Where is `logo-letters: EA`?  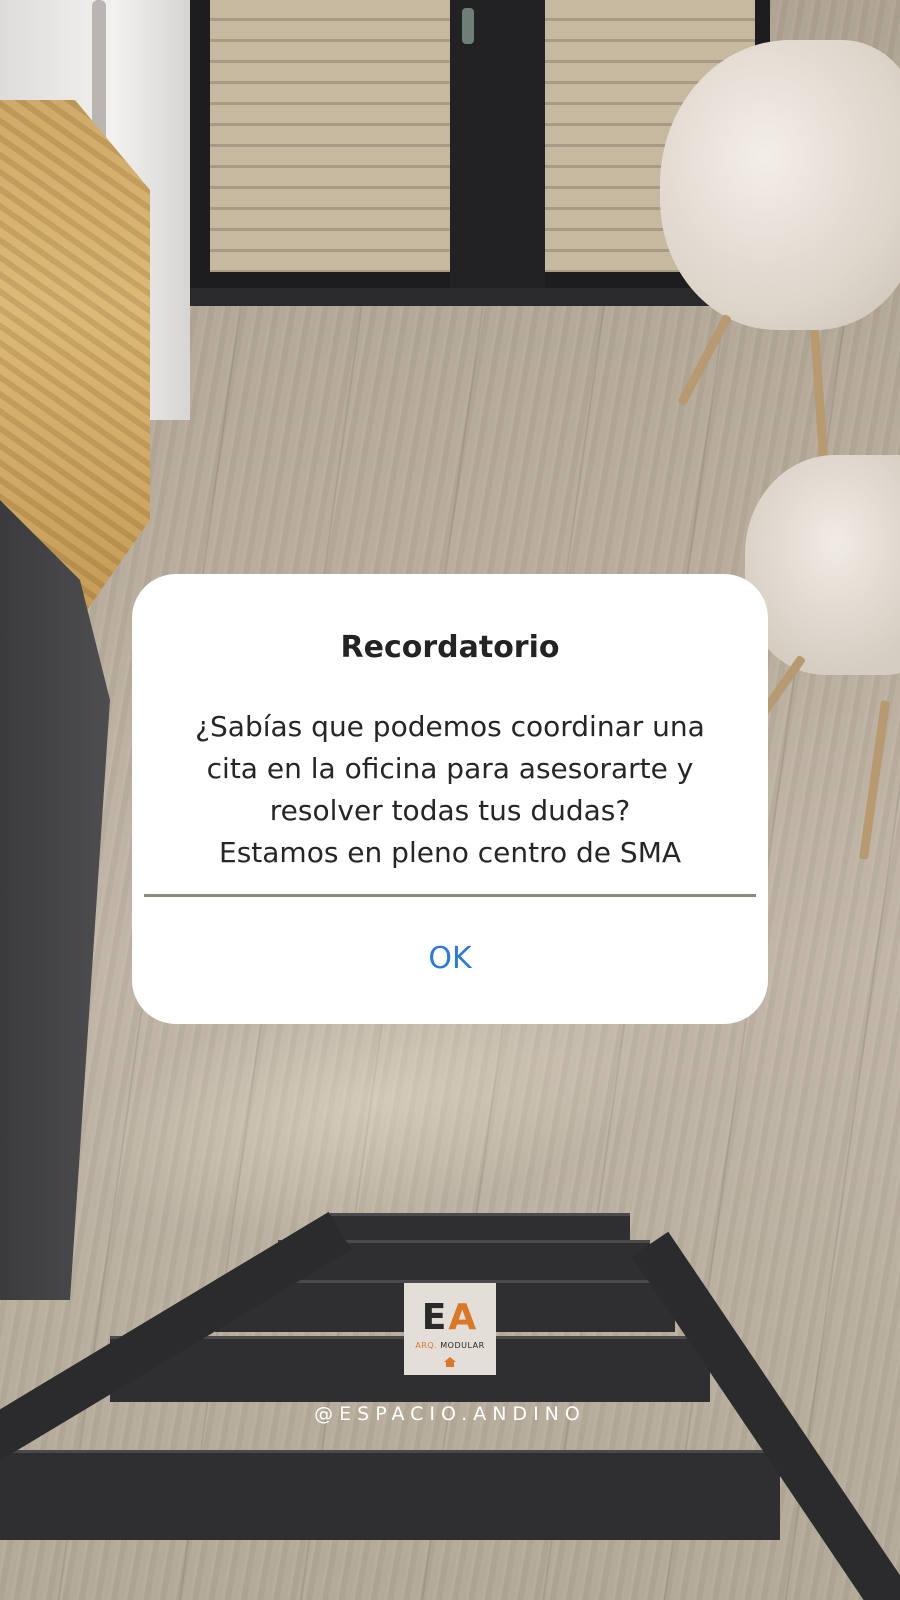 logo-letters: EA is located at coordinates (450, 1317).